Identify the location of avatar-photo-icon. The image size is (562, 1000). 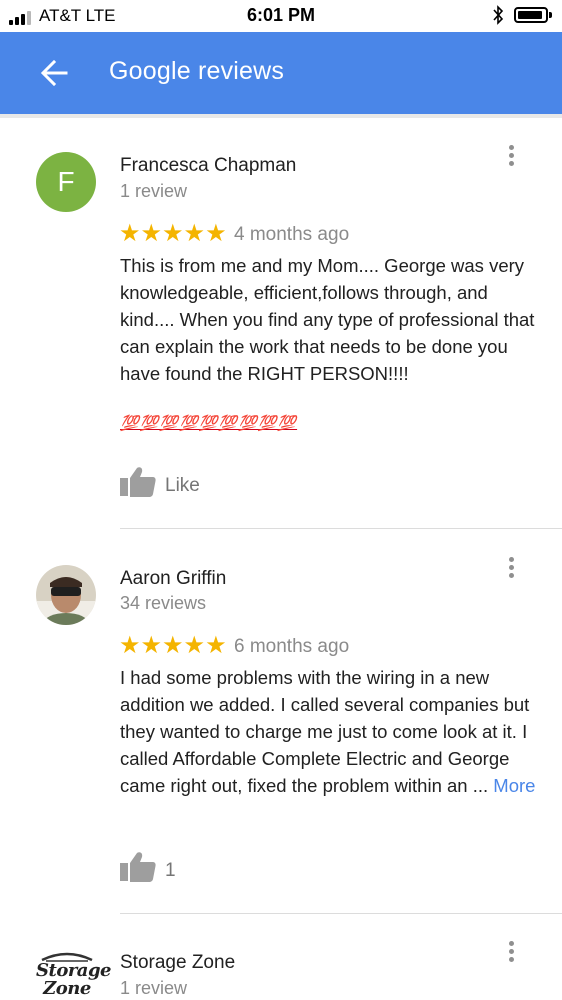
(66, 595).